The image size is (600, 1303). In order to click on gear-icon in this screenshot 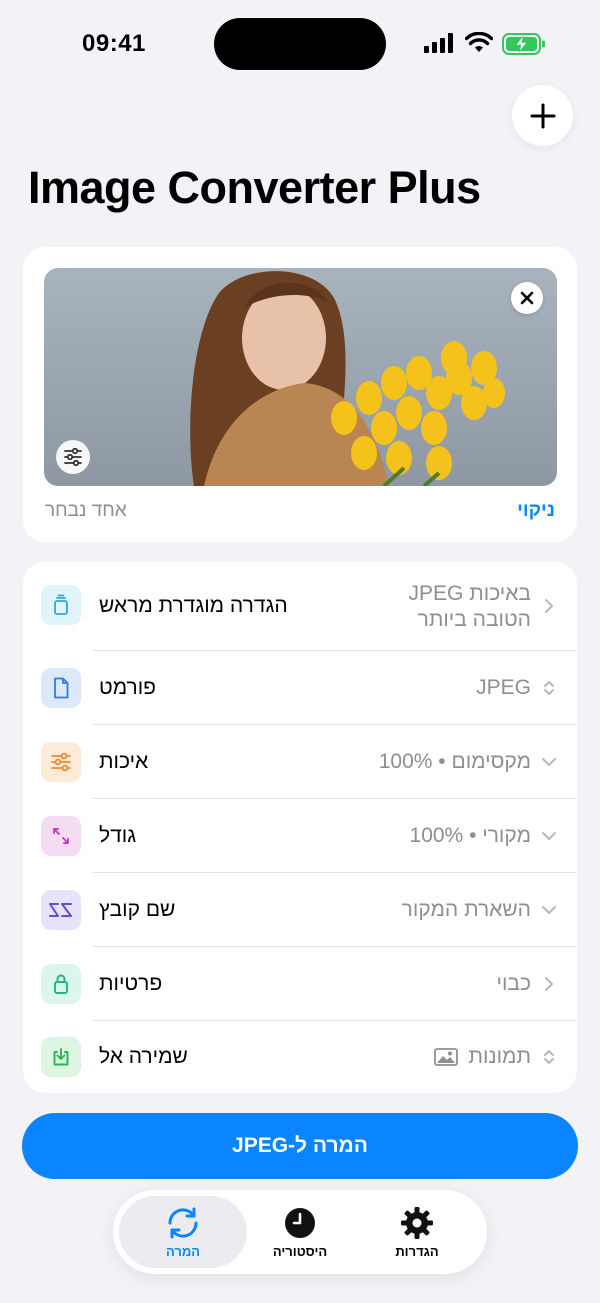, I will do `click(417, 1222)`.